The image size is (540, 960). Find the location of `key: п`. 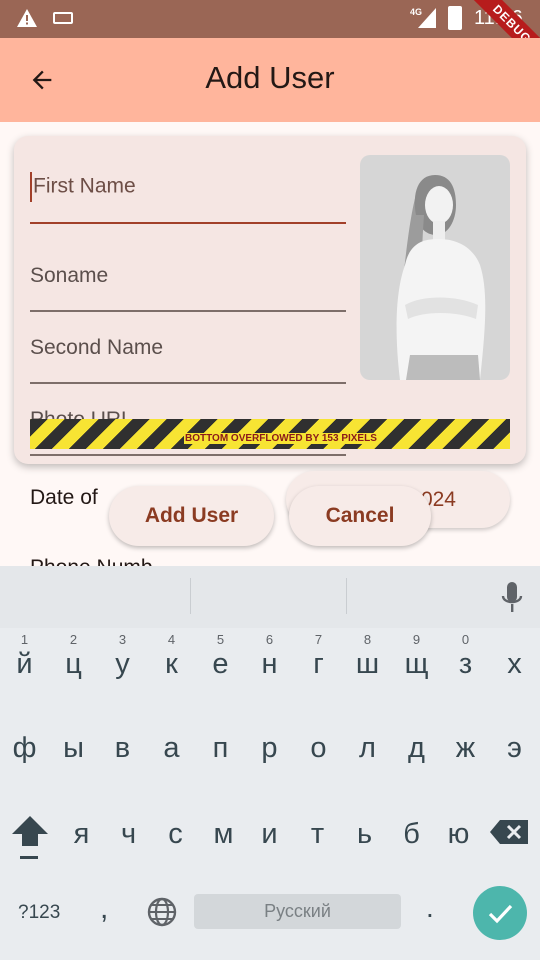

key: п is located at coordinates (220, 749).